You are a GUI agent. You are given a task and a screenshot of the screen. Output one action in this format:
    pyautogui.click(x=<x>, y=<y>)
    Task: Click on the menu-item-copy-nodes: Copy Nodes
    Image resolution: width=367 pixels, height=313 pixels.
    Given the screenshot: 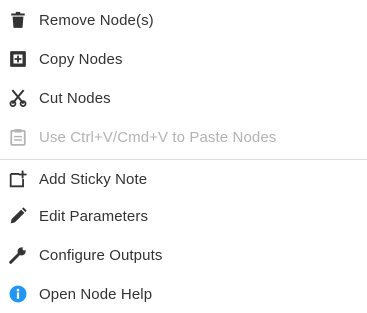 What is the action you would take?
    pyautogui.click(x=183, y=59)
    